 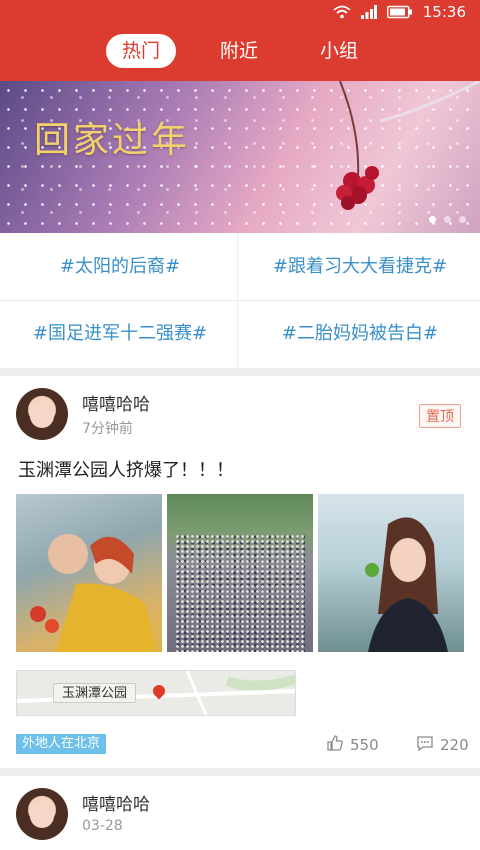 What do you see at coordinates (408, 145) in the screenshot?
I see `berry-branch-illustration` at bounding box center [408, 145].